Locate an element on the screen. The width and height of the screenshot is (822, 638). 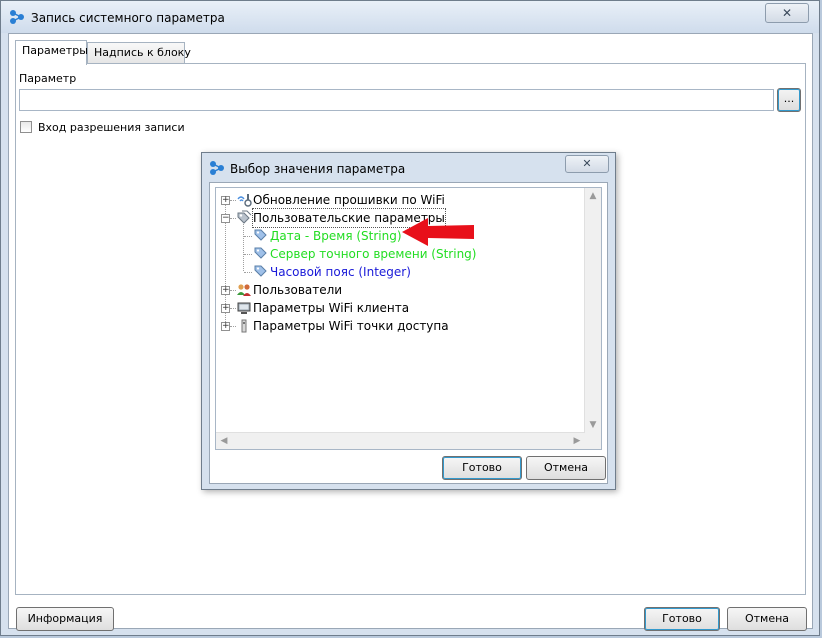
tree-item-wifi-ap: Параметры WiFi точки доступа is located at coordinates (351, 326).